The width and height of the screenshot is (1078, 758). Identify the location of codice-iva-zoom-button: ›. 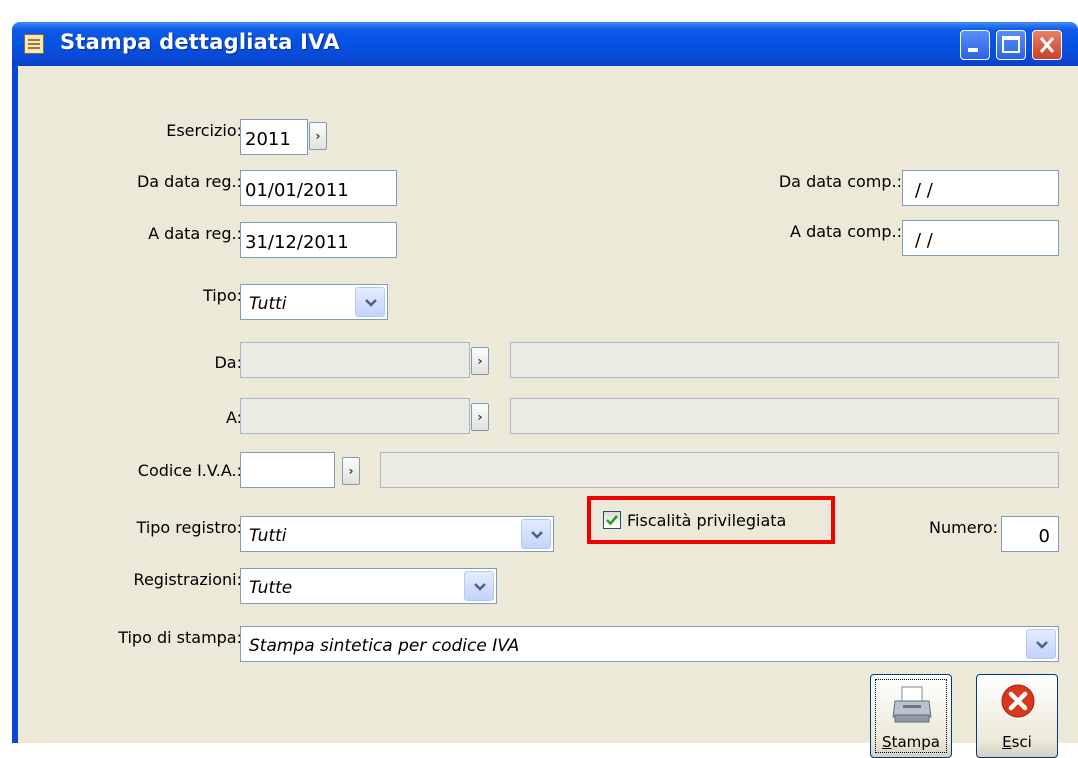
(351, 471).